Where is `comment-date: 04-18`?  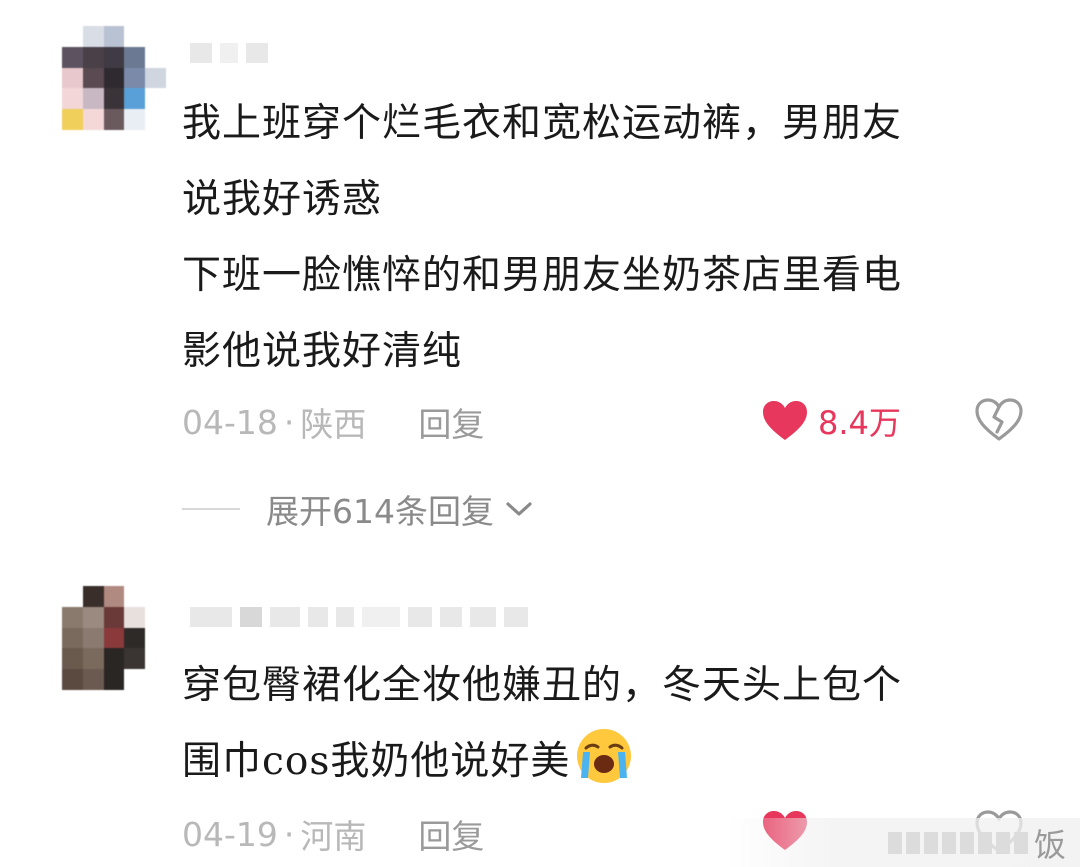 comment-date: 04-18 is located at coordinates (230, 422).